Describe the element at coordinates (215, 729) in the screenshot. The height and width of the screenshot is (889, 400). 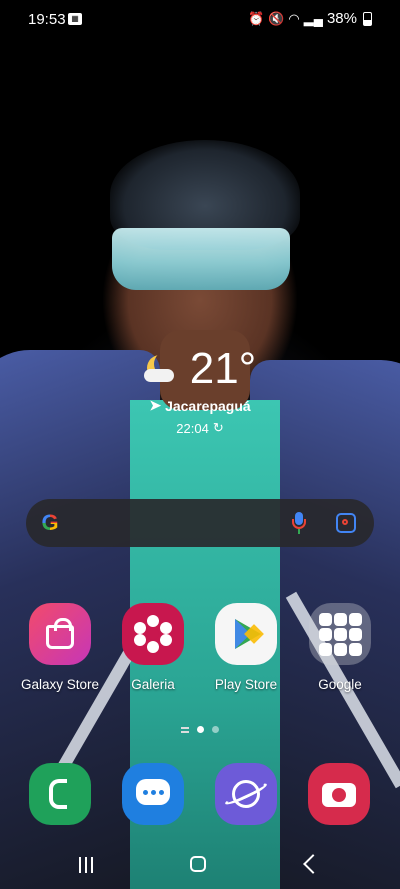
I see `page-dot` at that location.